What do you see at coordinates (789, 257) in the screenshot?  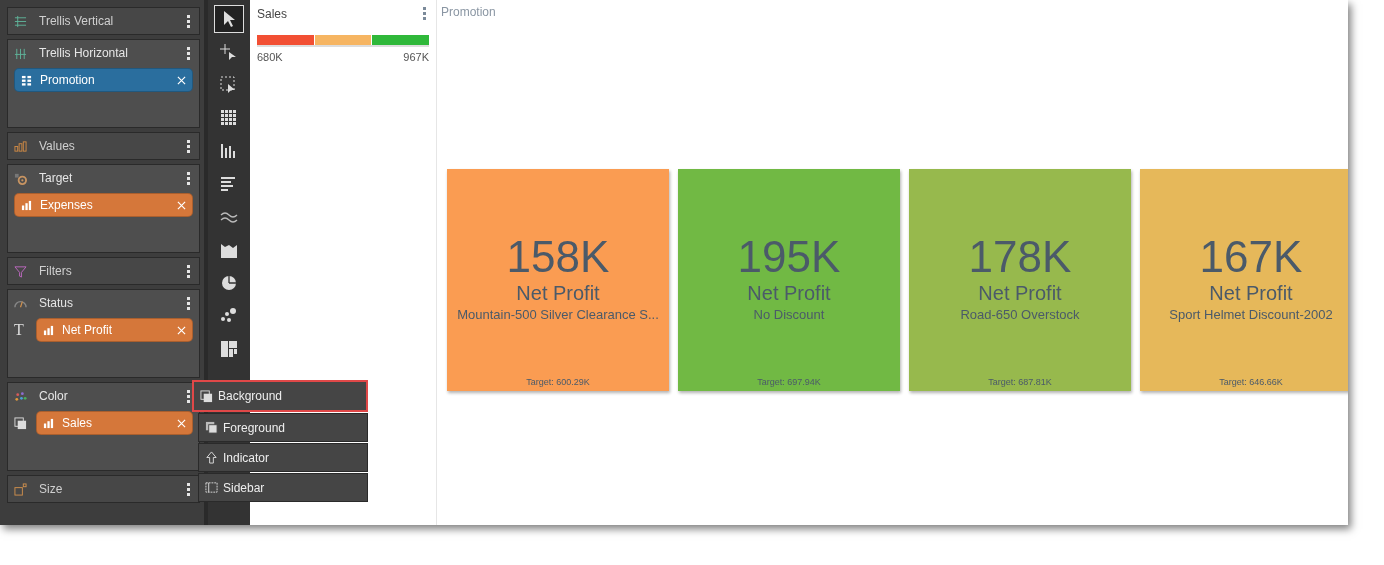 I see `kpi-value: 195K` at bounding box center [789, 257].